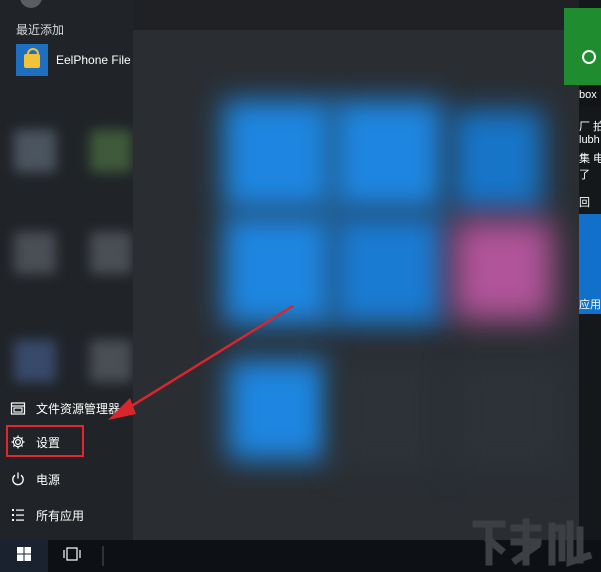  Describe the element at coordinates (32, 60) in the screenshot. I see `shopping-bag-icon` at that location.